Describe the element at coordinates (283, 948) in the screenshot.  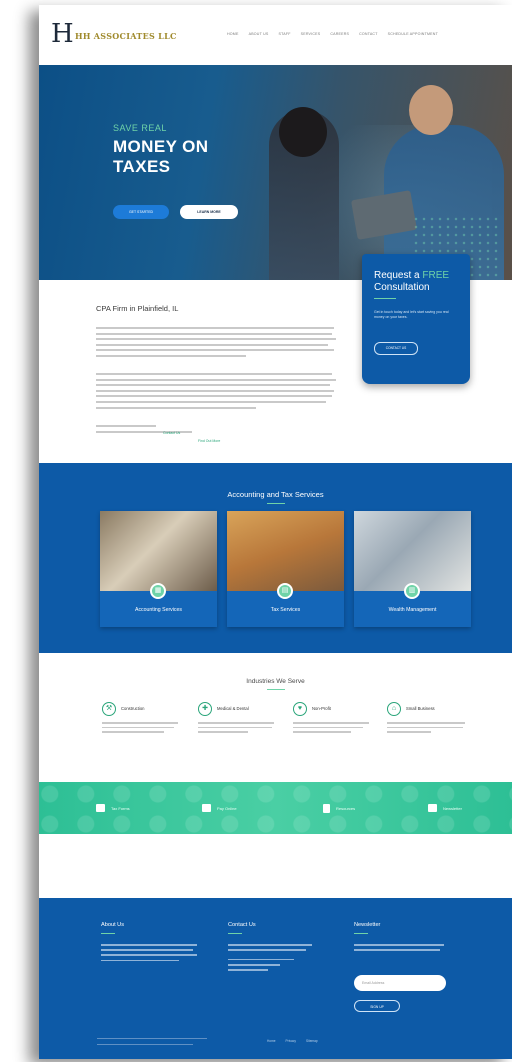
I see `footer-contact: Contact Us` at that location.